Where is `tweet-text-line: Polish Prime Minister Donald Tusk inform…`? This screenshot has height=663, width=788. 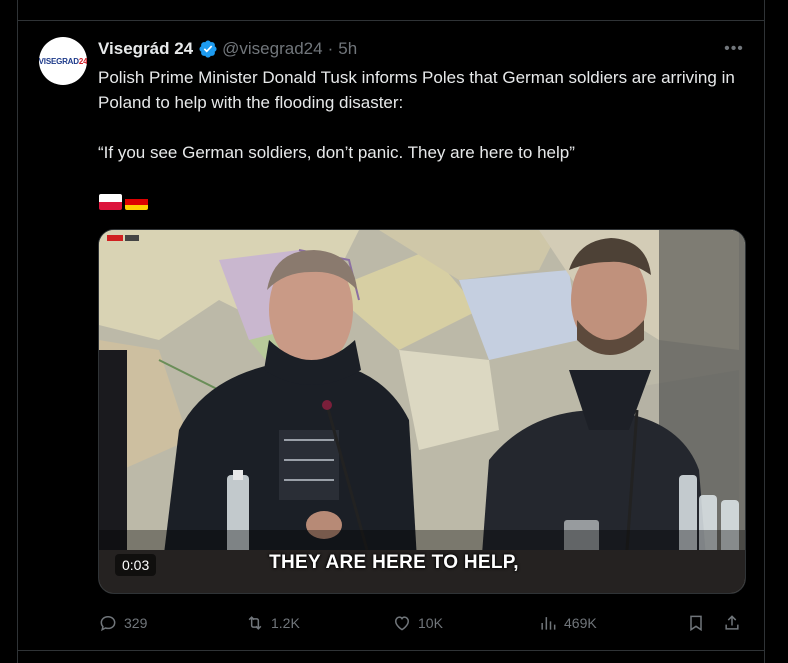
tweet-text-line: Polish Prime Minister Donald Tusk inform… is located at coordinates (416, 90).